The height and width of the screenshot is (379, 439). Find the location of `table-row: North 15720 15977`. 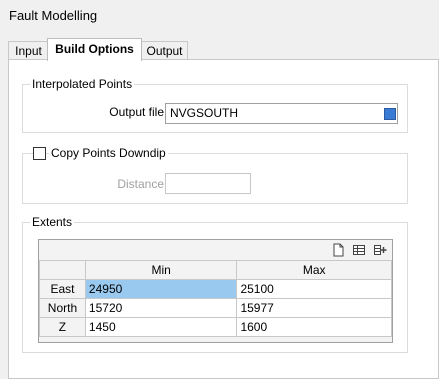

table-row: North 15720 15977 is located at coordinates (215, 308).